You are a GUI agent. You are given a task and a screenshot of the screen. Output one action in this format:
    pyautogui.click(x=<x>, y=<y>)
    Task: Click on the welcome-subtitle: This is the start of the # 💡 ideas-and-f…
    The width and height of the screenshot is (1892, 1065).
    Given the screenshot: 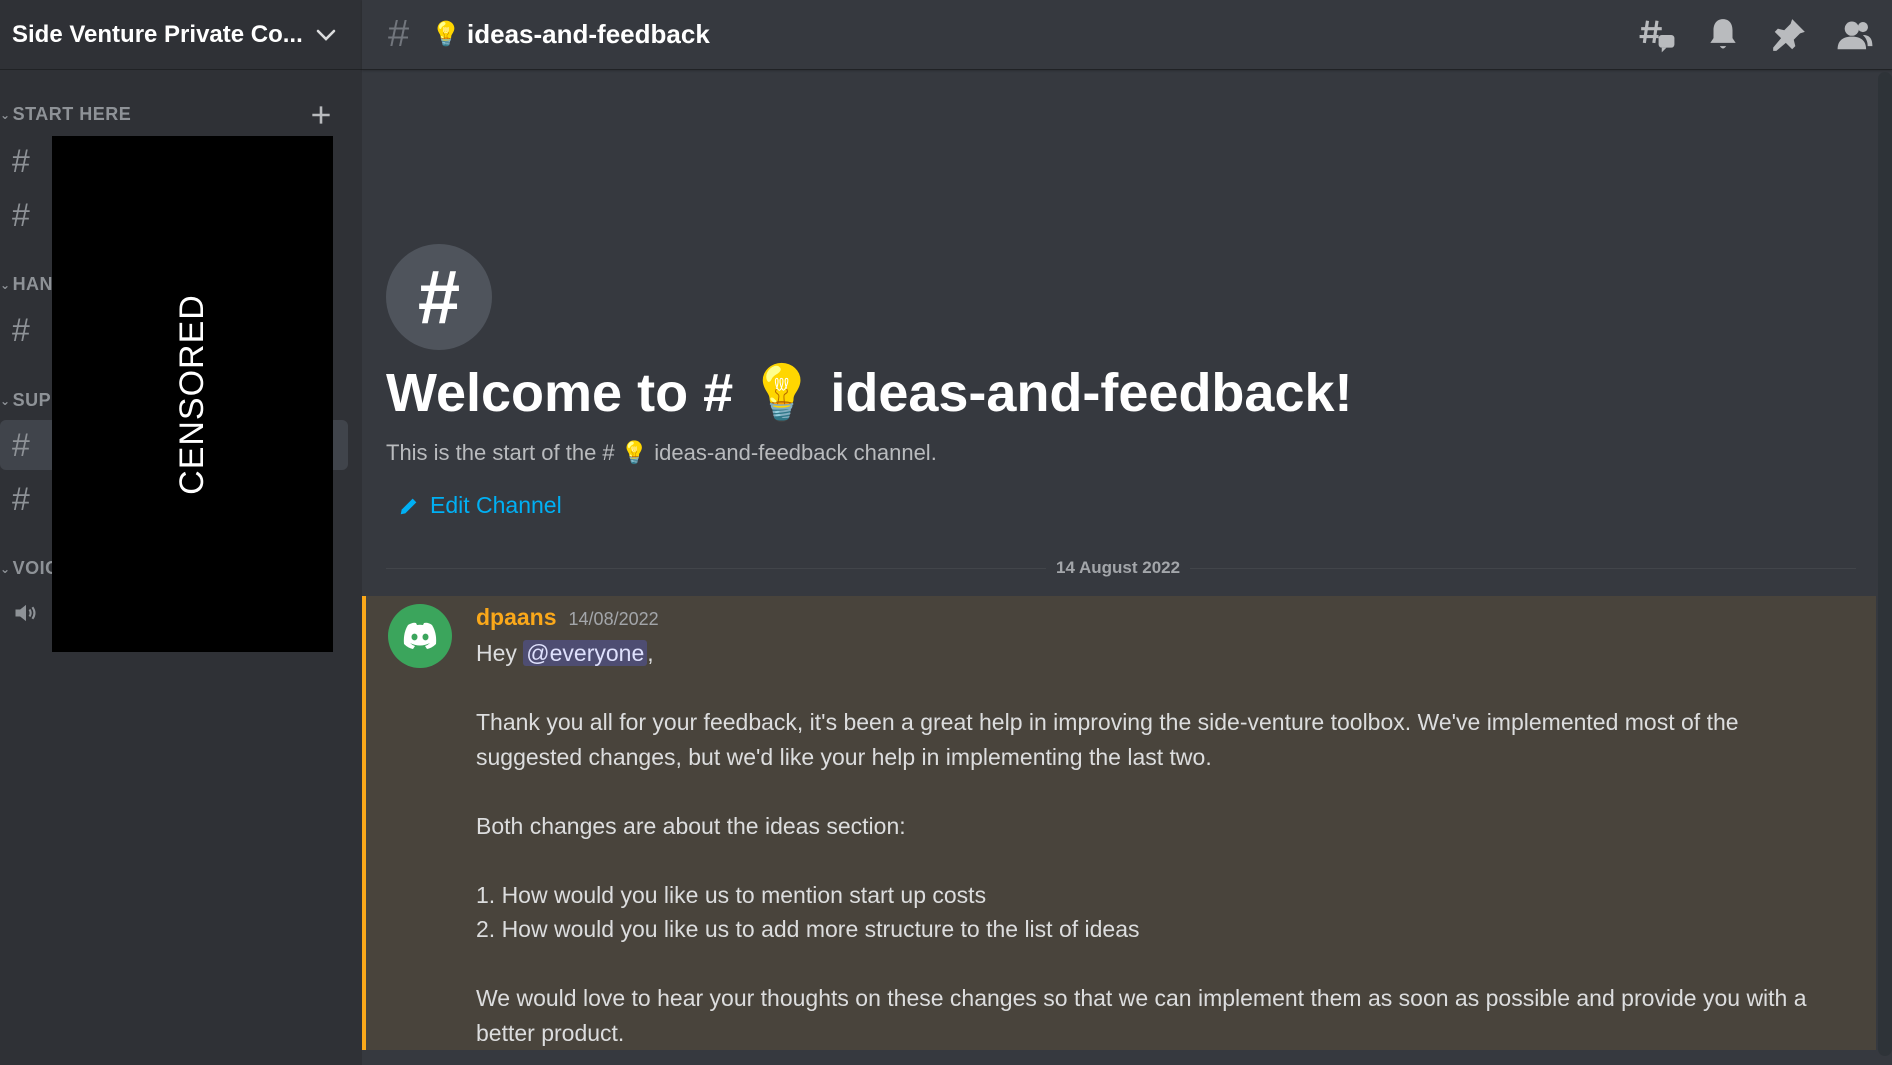 What is the action you would take?
    pyautogui.click(x=661, y=452)
    